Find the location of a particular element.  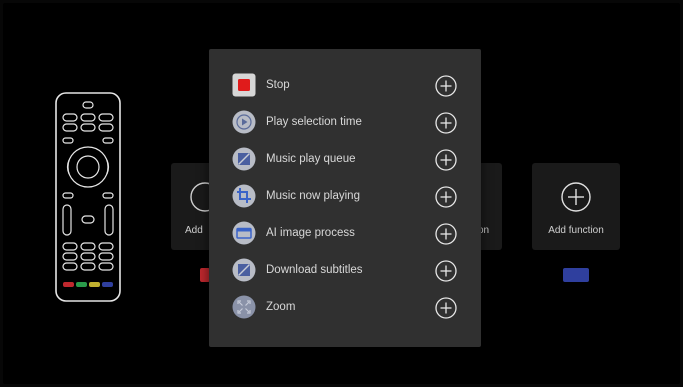

function-option-download-subtitles: Download subtitles is located at coordinates (345, 268).